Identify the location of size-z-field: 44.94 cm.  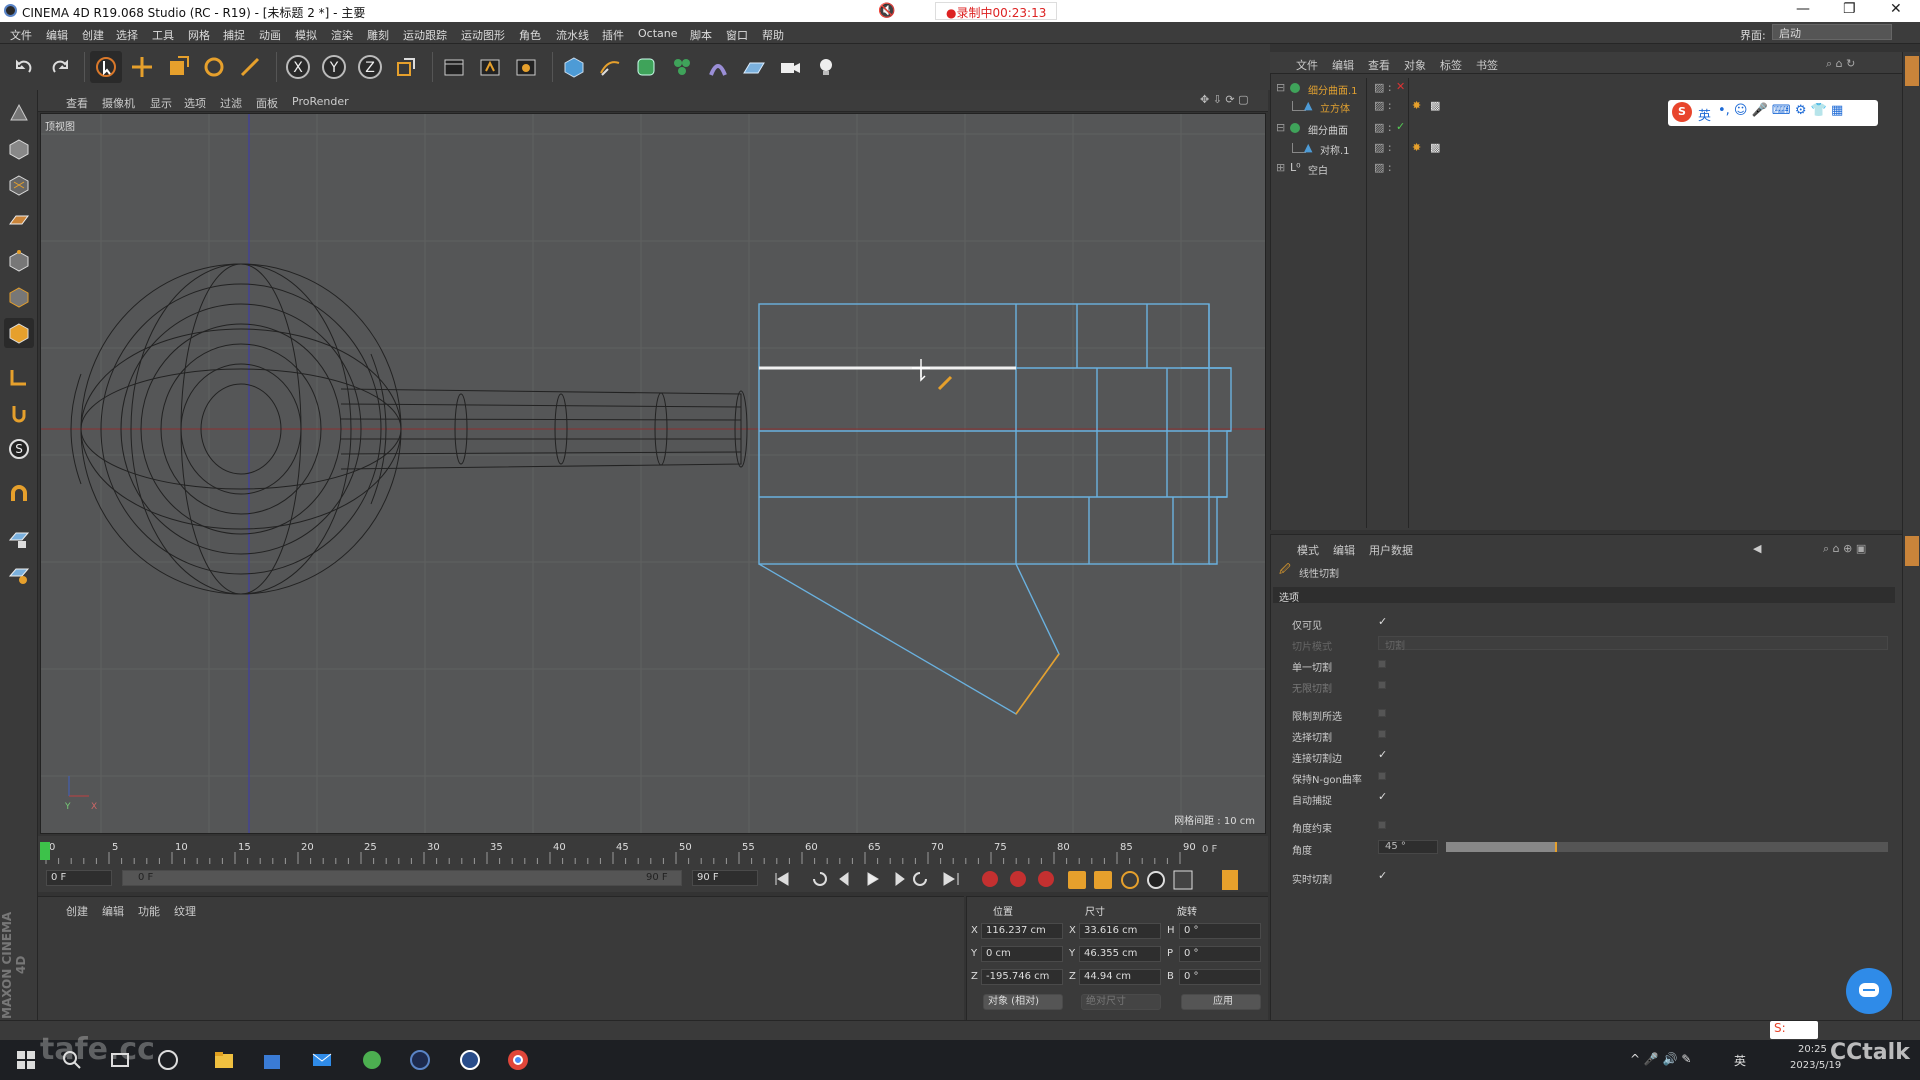
(1120, 977).